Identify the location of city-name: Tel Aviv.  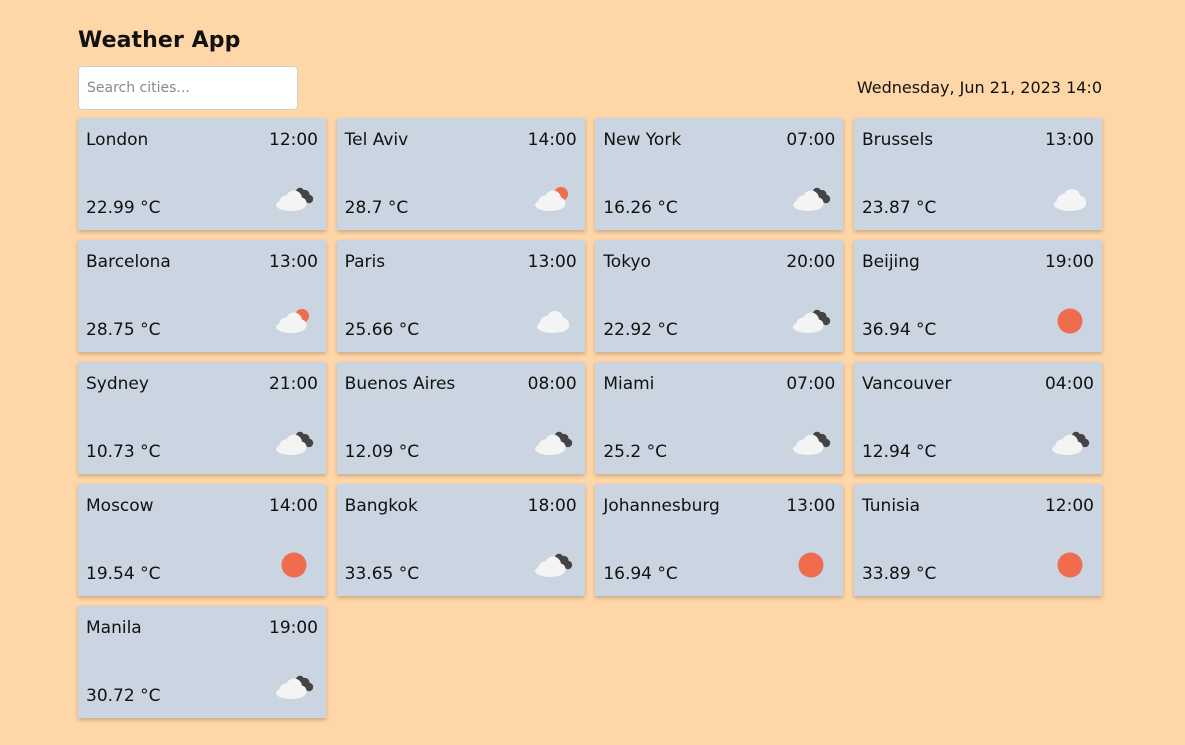
(376, 140).